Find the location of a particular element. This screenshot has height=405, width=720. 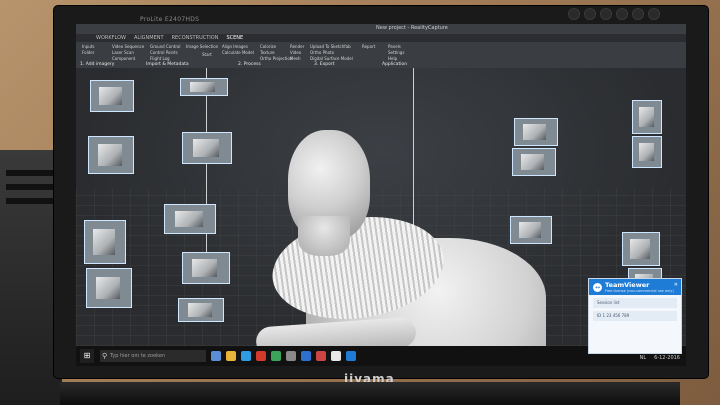

teamviewer-session-id: ID 1 23 456 789 is located at coordinates (635, 316).